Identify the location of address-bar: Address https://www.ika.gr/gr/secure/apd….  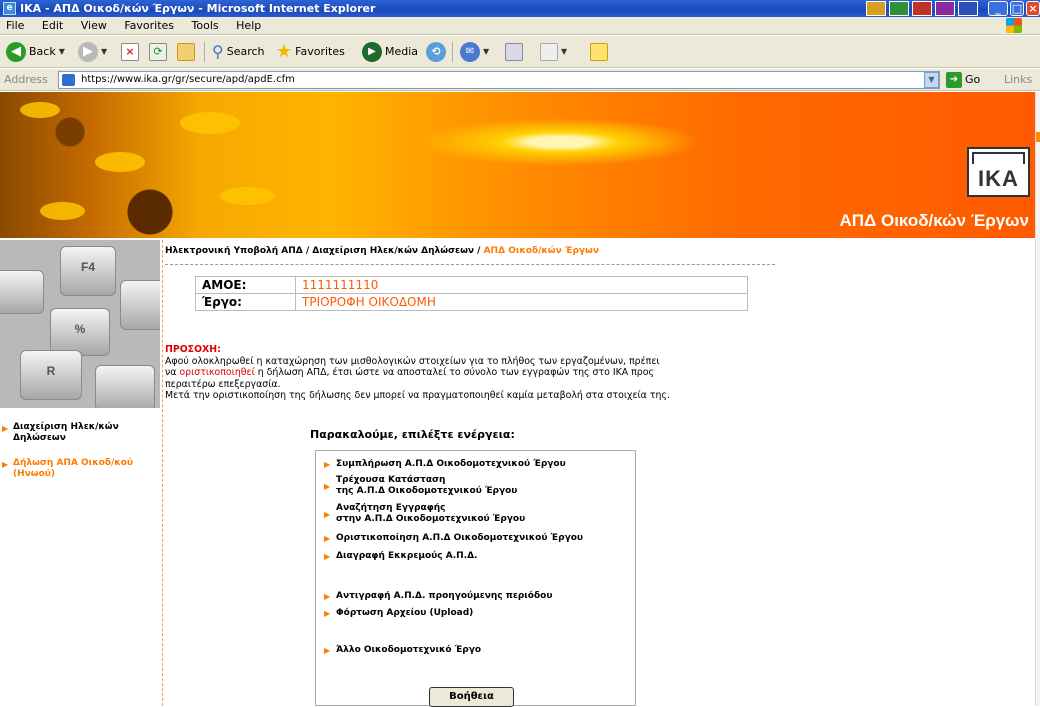
(520, 80).